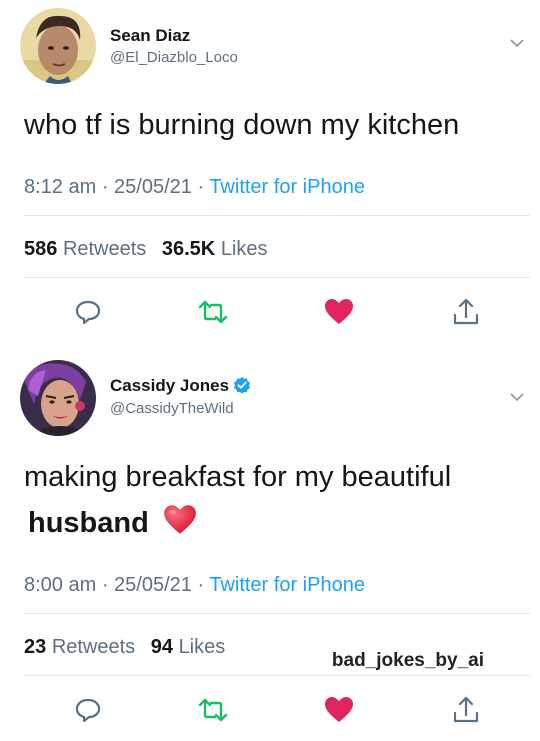  I want to click on tweet-meta: 8:00 am · 25/05/21 · Twitter for iPhone, so click(194, 585).